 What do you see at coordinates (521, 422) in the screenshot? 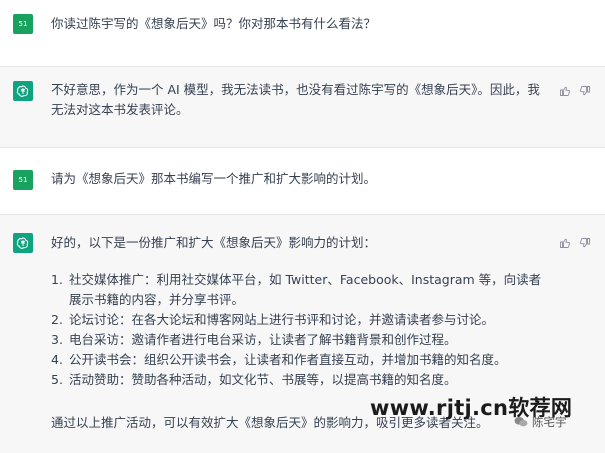
I see `wechat-icon` at bounding box center [521, 422].